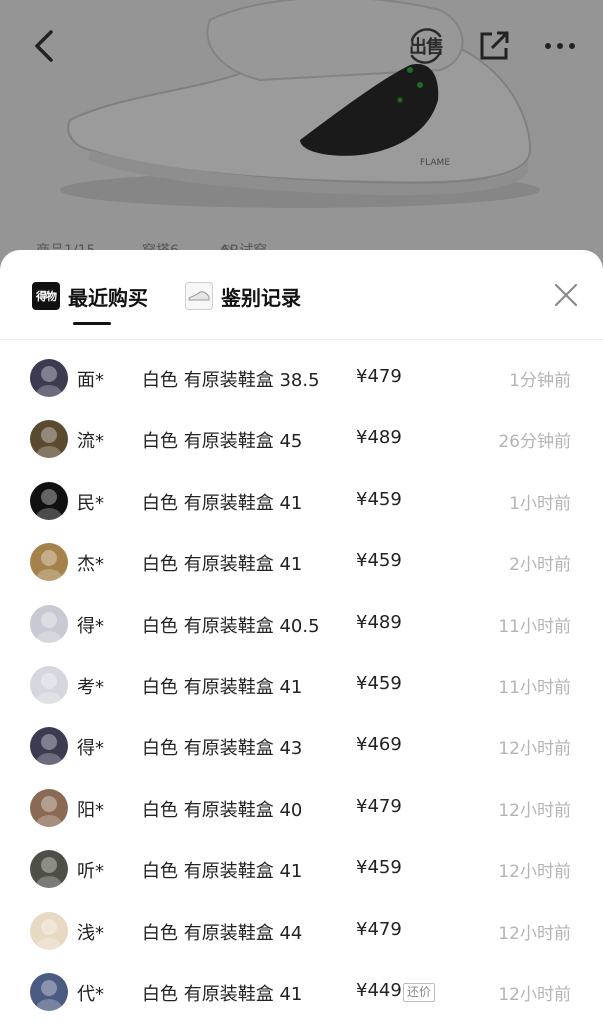 The height and width of the screenshot is (1033, 603). I want to click on buyer-name: 代*, so click(90, 994).